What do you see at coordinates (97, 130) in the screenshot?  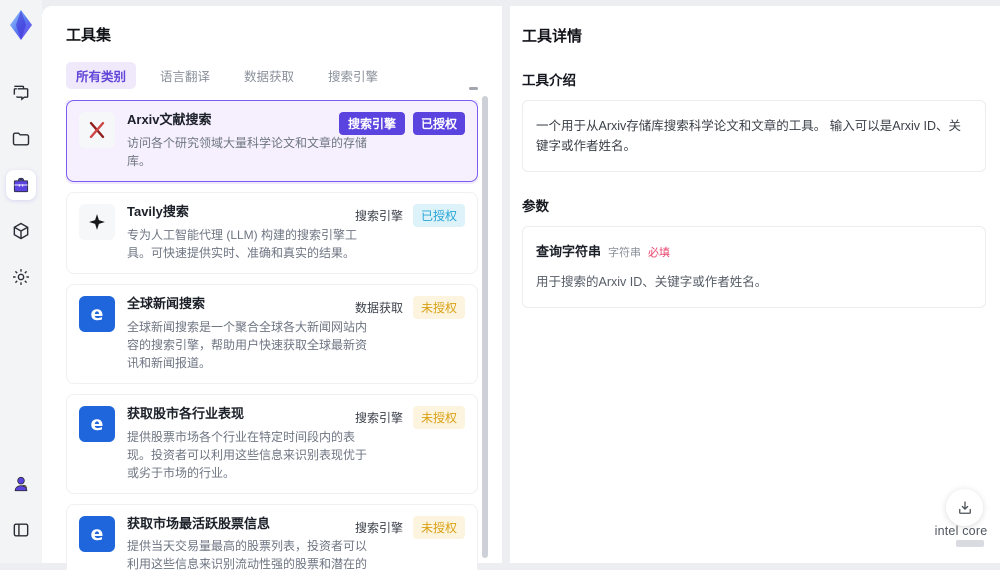 I see `arxiv-tool-icon` at bounding box center [97, 130].